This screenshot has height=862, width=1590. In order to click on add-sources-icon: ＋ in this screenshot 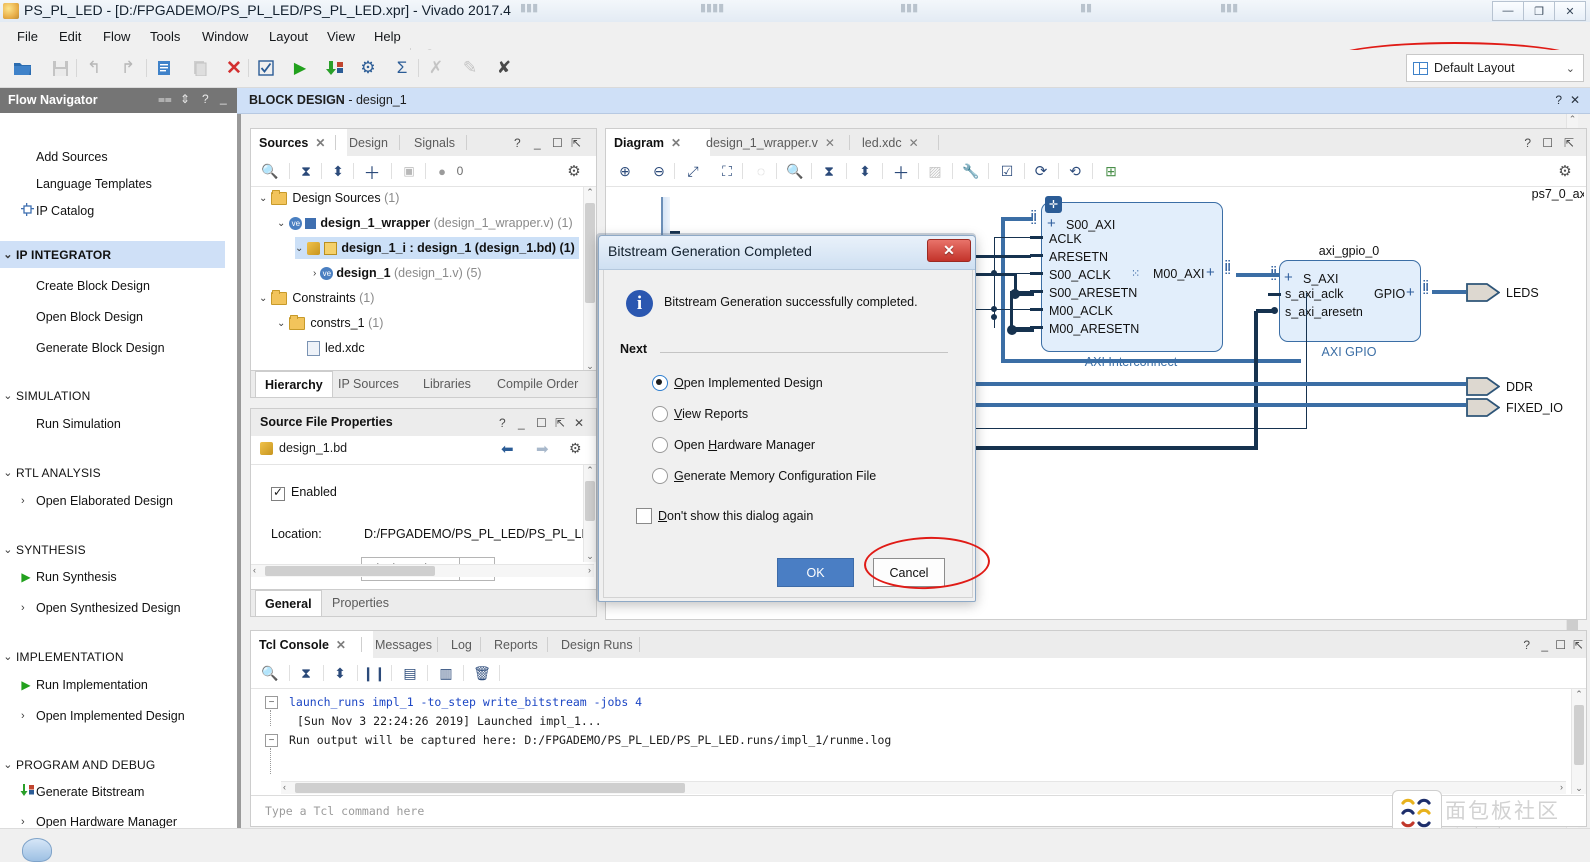, I will do `click(372, 172)`.